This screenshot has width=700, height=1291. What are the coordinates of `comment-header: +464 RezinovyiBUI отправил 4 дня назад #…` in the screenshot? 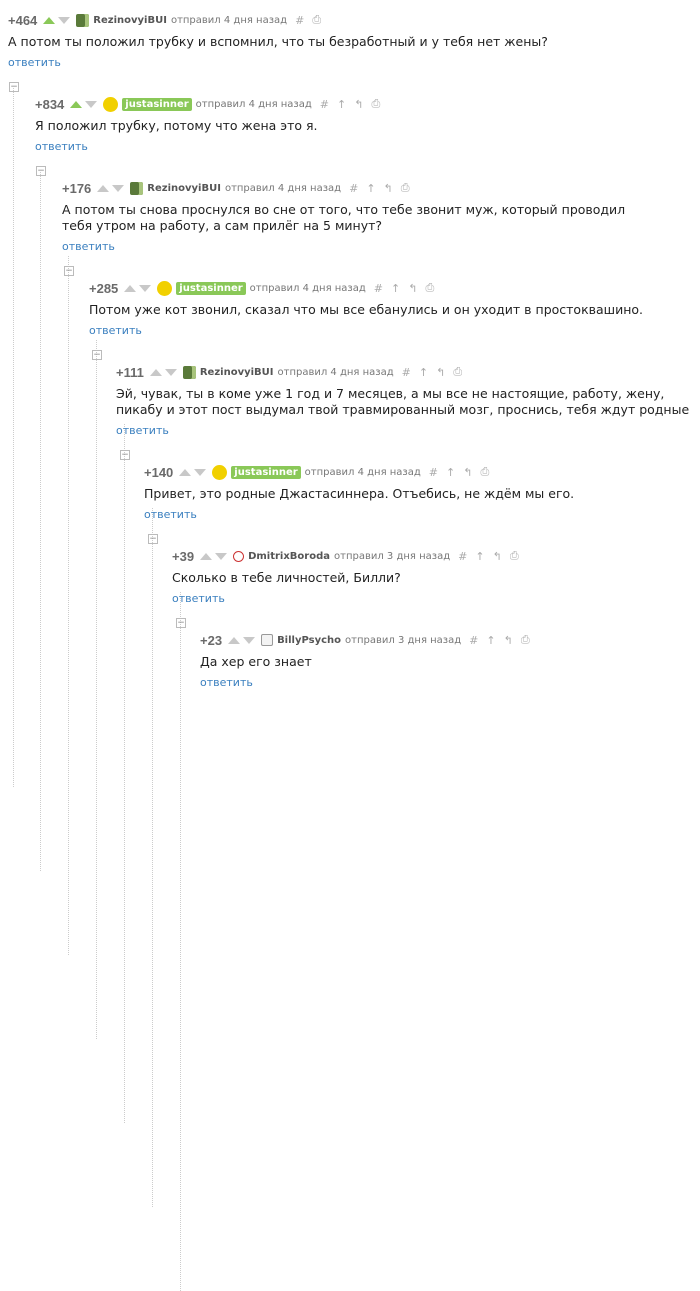 It's located at (168, 20).